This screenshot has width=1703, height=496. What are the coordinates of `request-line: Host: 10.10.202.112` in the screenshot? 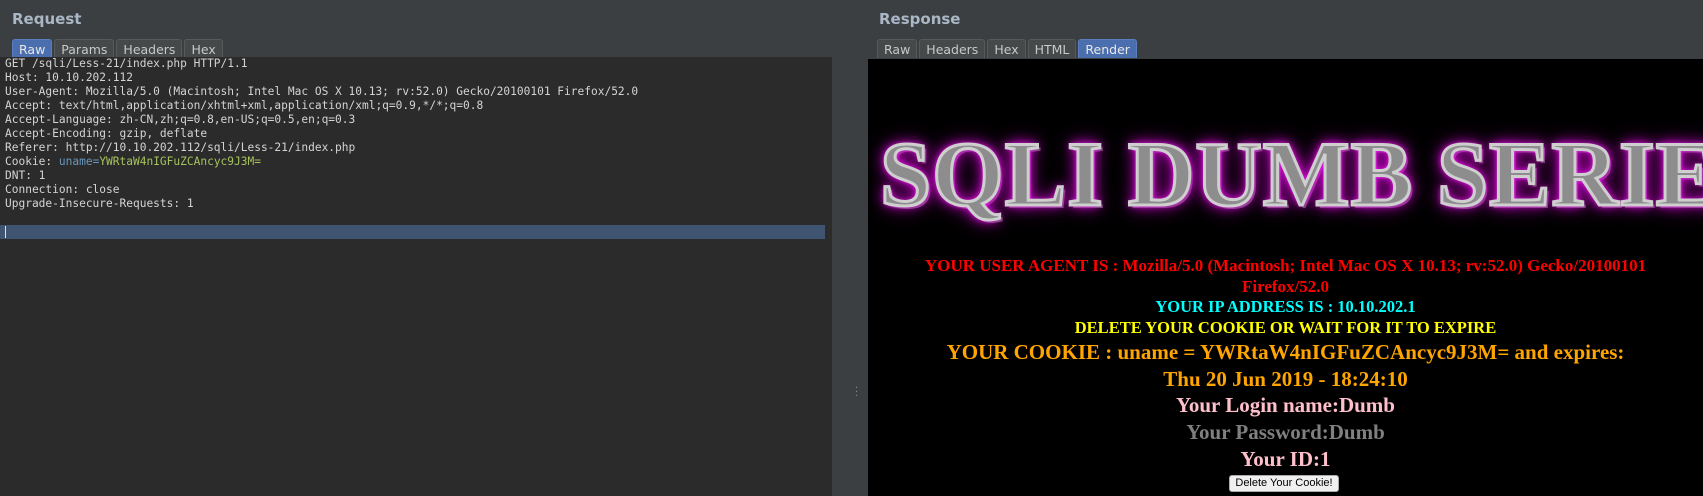 It's located at (69, 77).